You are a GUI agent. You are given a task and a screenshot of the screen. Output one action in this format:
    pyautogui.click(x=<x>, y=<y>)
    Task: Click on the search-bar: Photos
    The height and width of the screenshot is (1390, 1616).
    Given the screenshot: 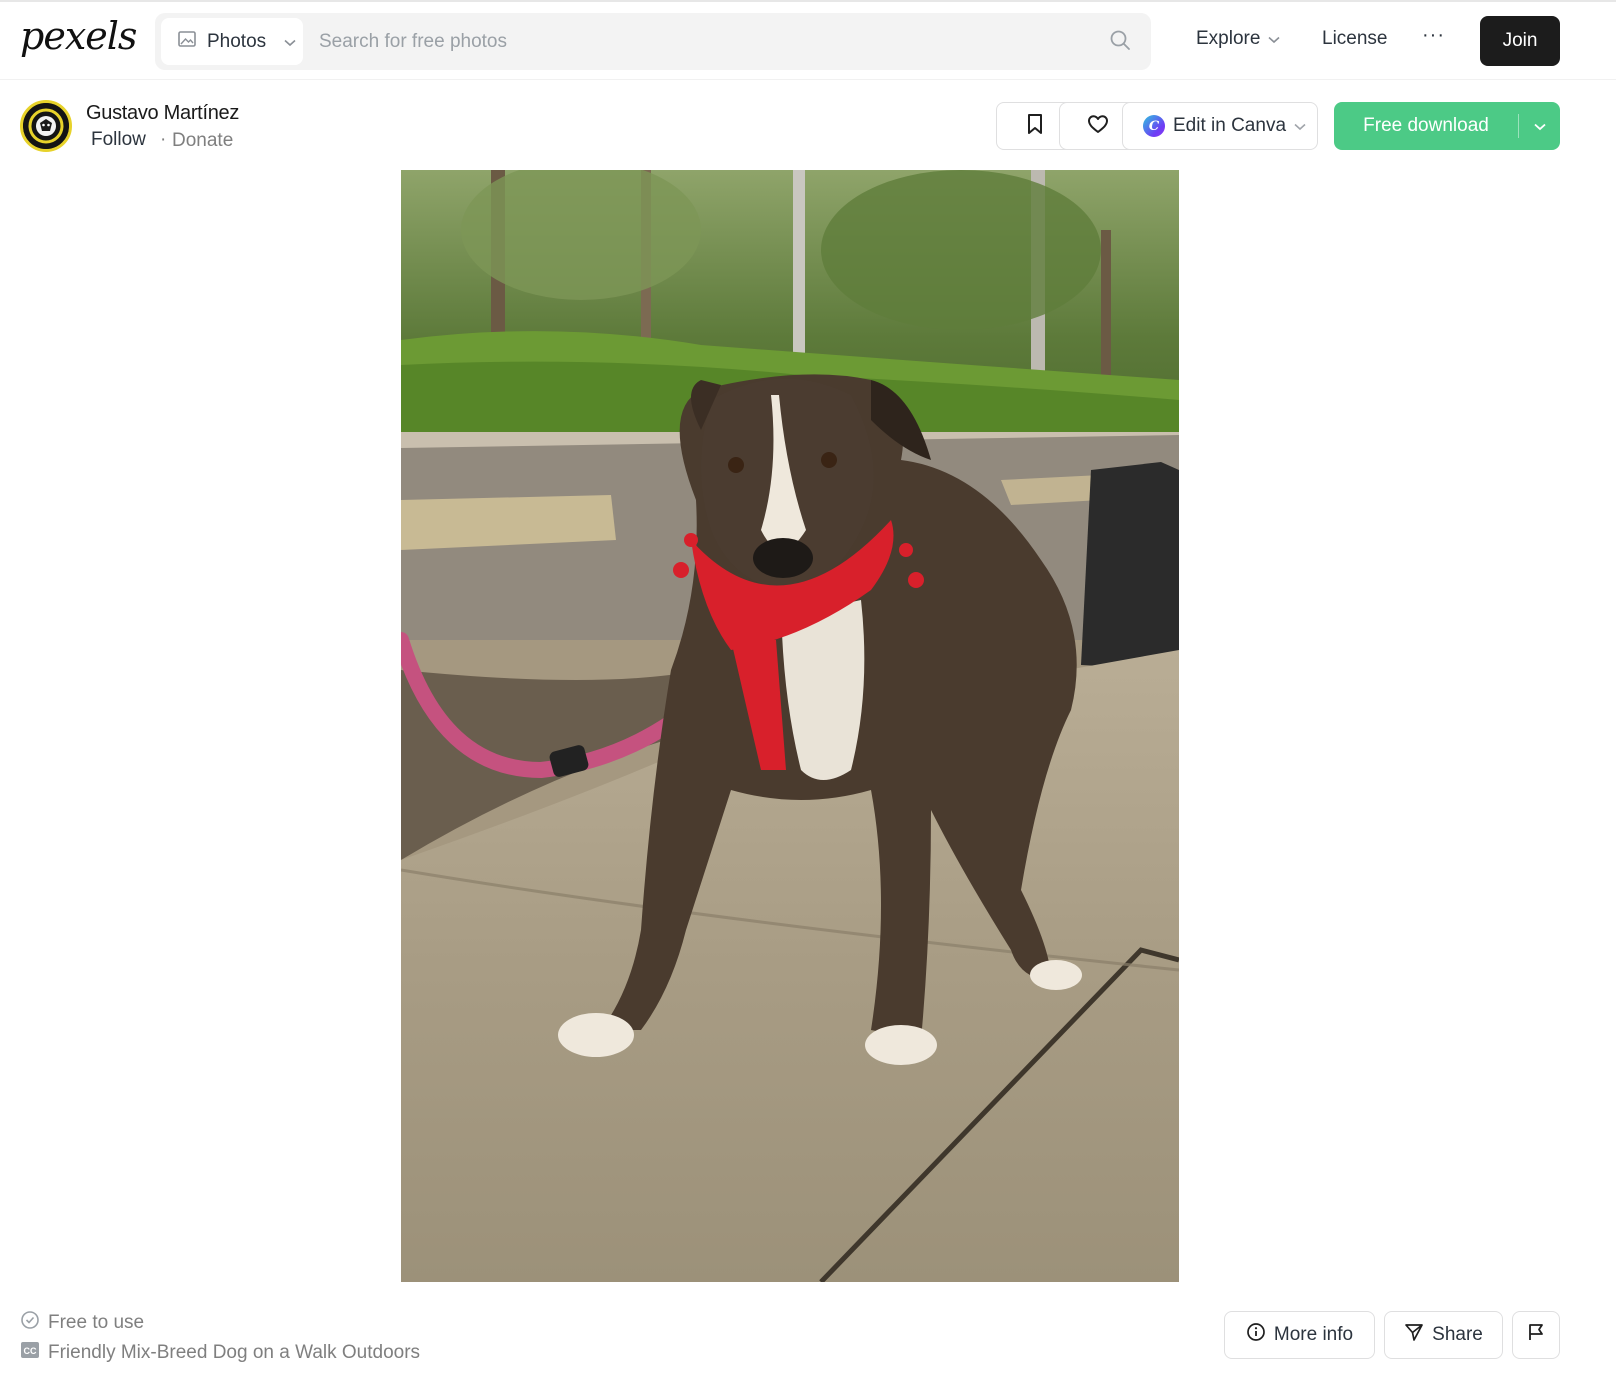 What is the action you would take?
    pyautogui.click(x=653, y=41)
    